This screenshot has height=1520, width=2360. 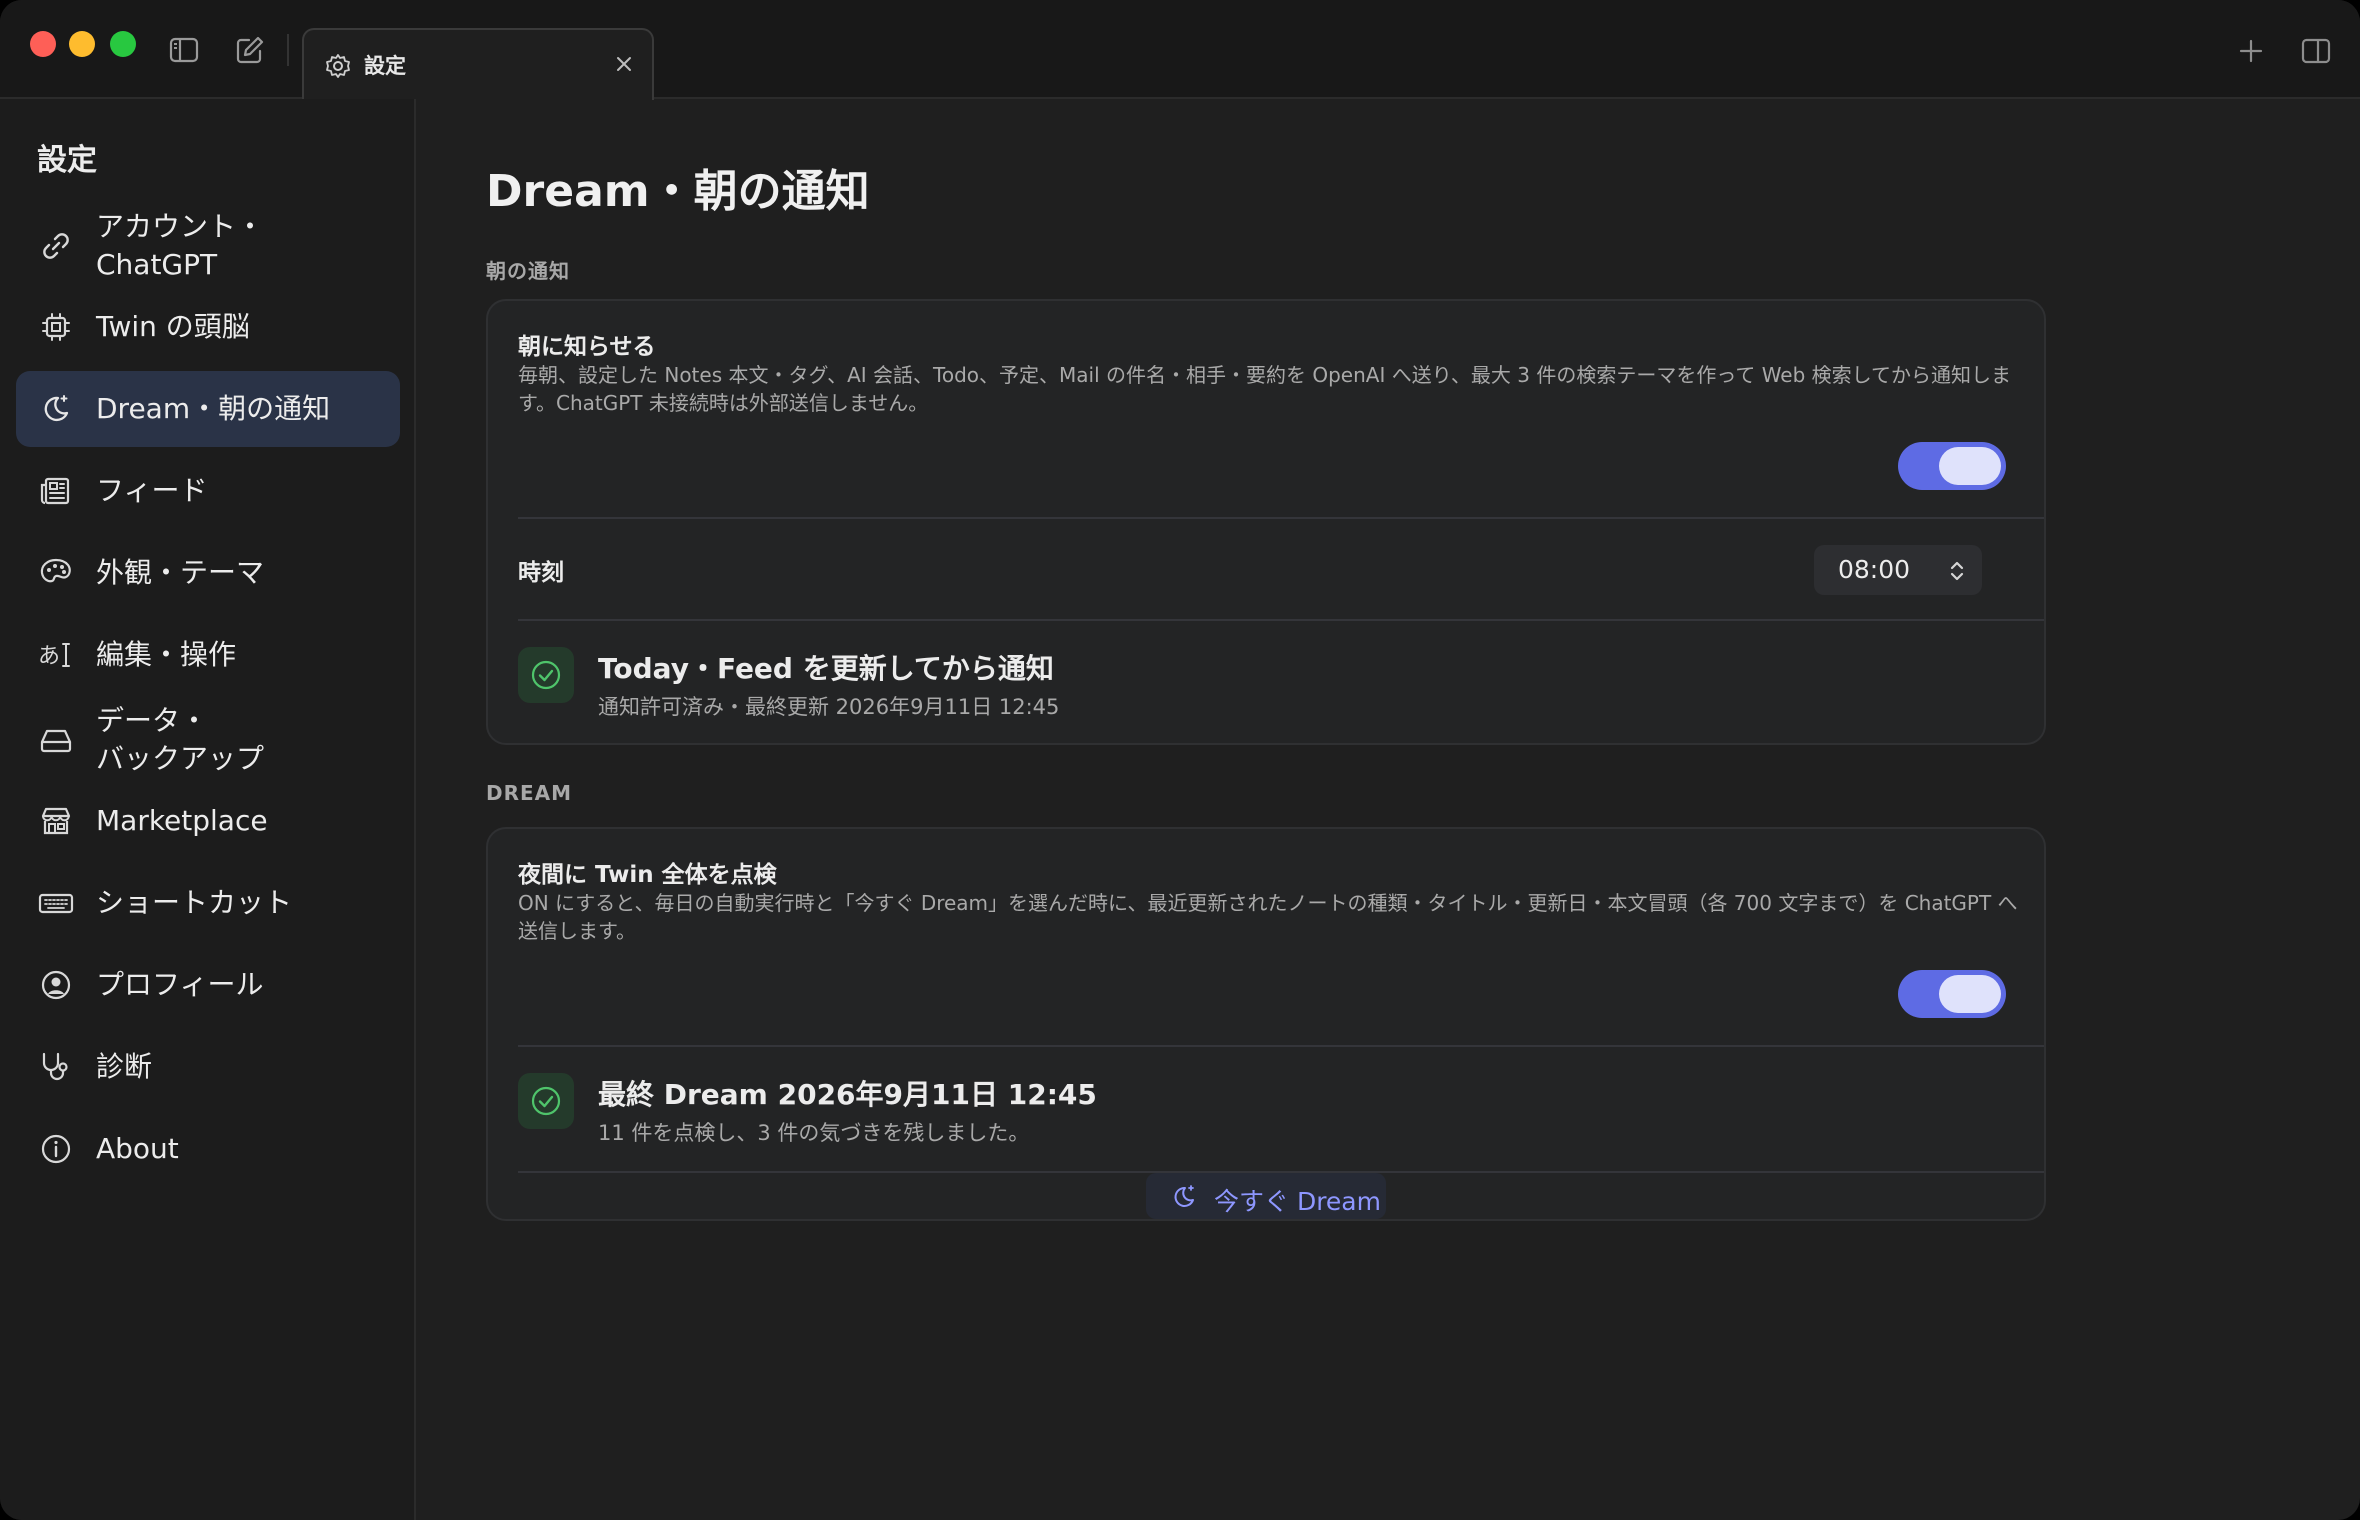 What do you see at coordinates (166, 654) in the screenshot?
I see `sidebar-item-label: 編集・操作` at bounding box center [166, 654].